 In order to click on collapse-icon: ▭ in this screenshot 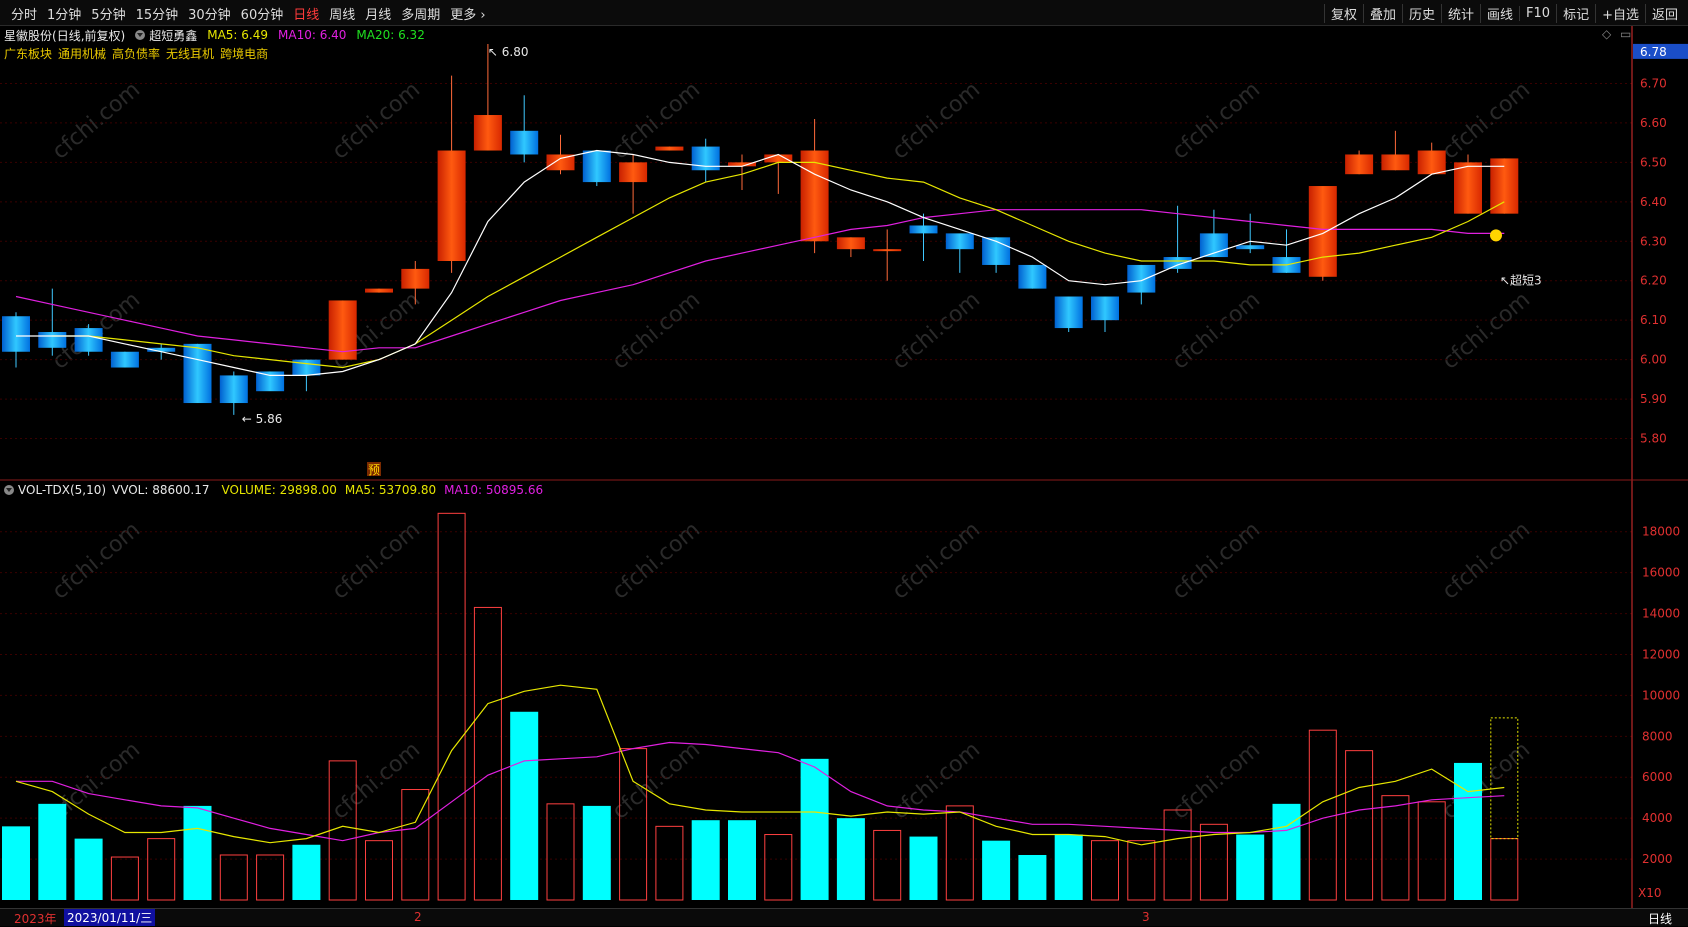, I will do `click(1625, 34)`.